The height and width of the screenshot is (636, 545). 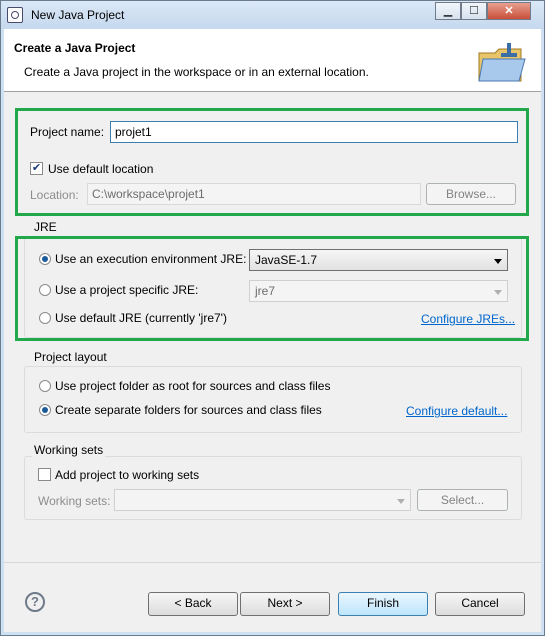 What do you see at coordinates (272, 562) in the screenshot?
I see `footer-separator` at bounding box center [272, 562].